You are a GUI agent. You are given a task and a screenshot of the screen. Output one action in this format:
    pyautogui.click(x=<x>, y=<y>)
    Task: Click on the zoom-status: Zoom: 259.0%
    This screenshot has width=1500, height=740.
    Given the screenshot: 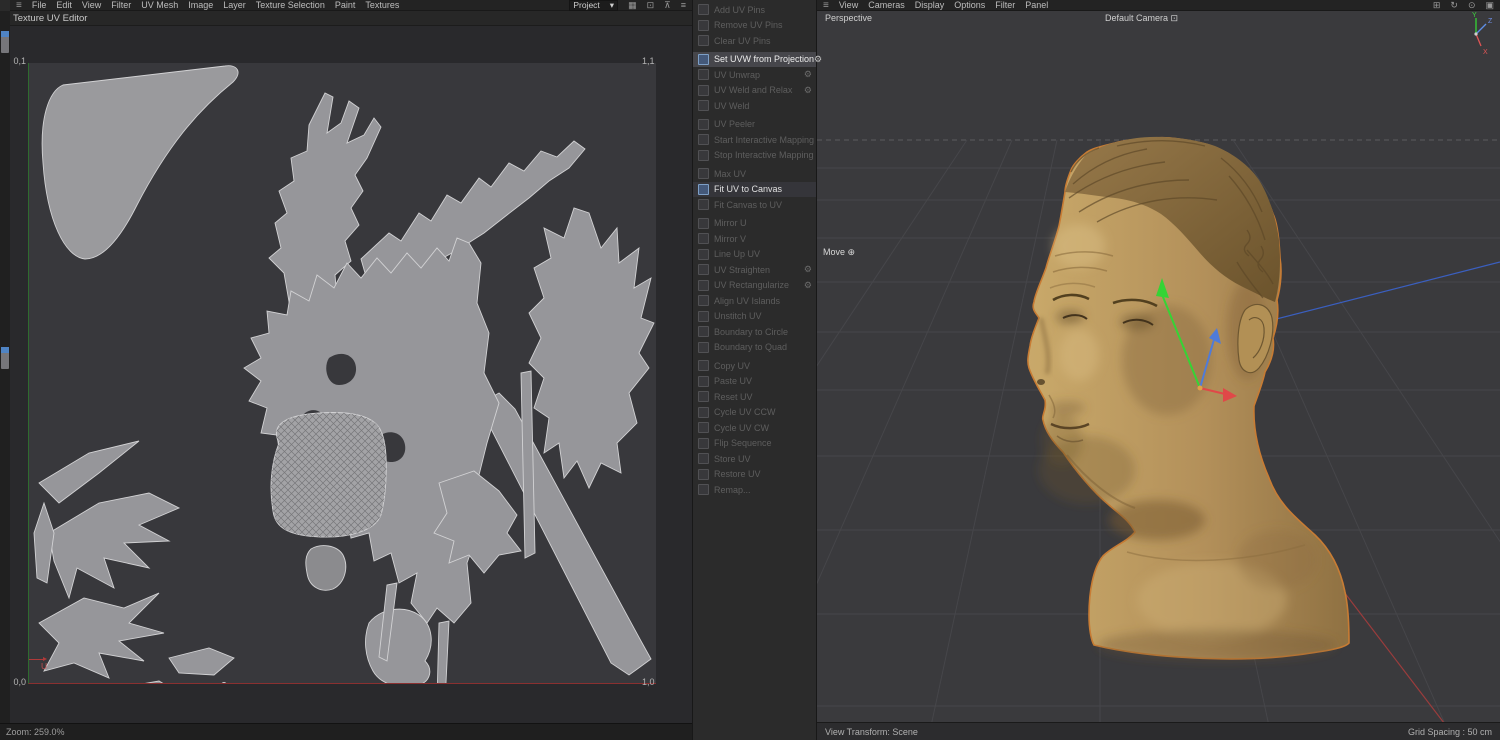 What is the action you would take?
    pyautogui.click(x=35, y=732)
    